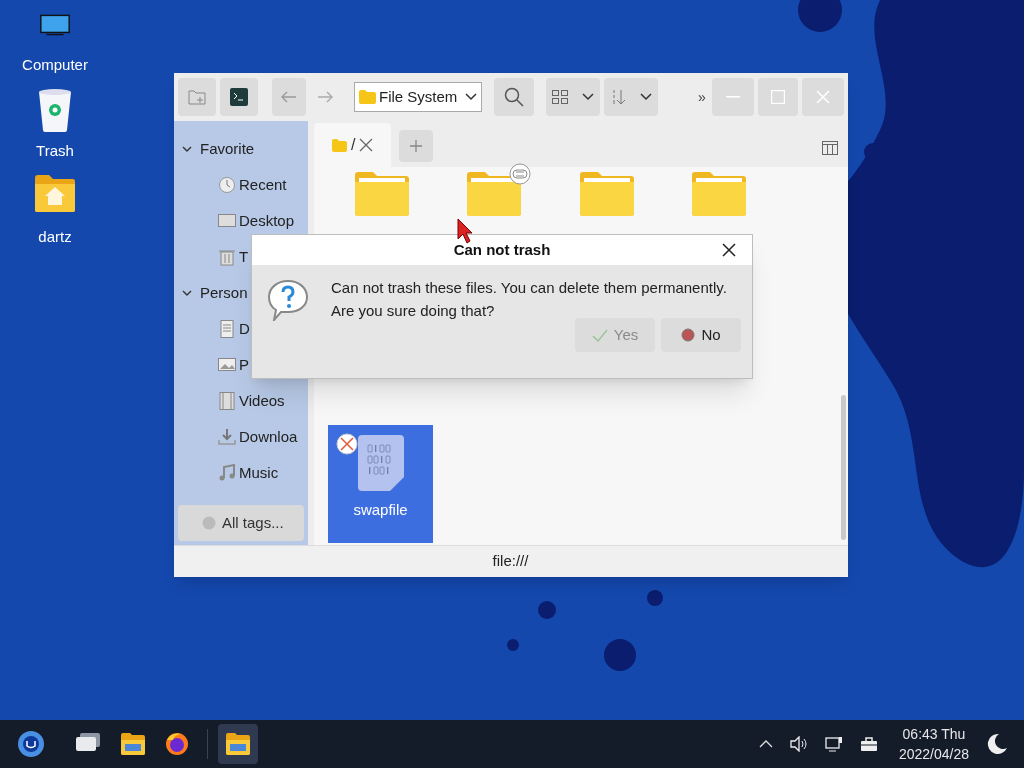 Image resolution: width=1024 pixels, height=768 pixels. What do you see at coordinates (177, 744) in the screenshot?
I see `browser-icon` at bounding box center [177, 744].